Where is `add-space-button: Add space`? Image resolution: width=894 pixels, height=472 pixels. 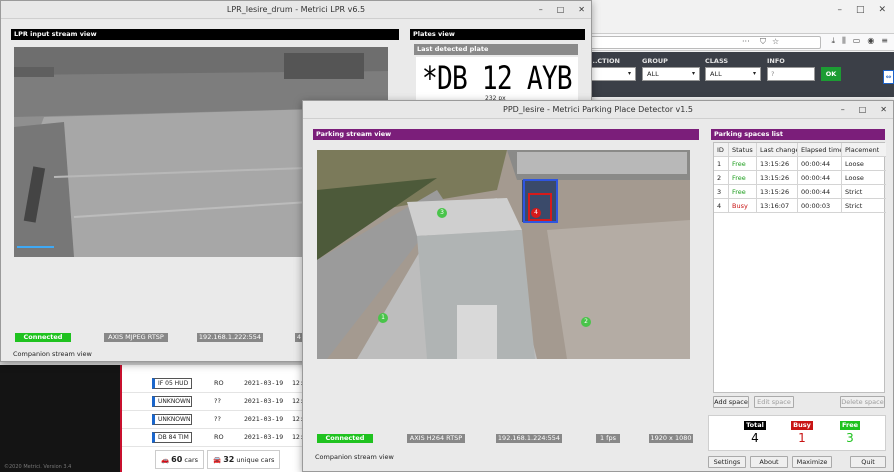
add-space-button: Add space is located at coordinates (731, 402).